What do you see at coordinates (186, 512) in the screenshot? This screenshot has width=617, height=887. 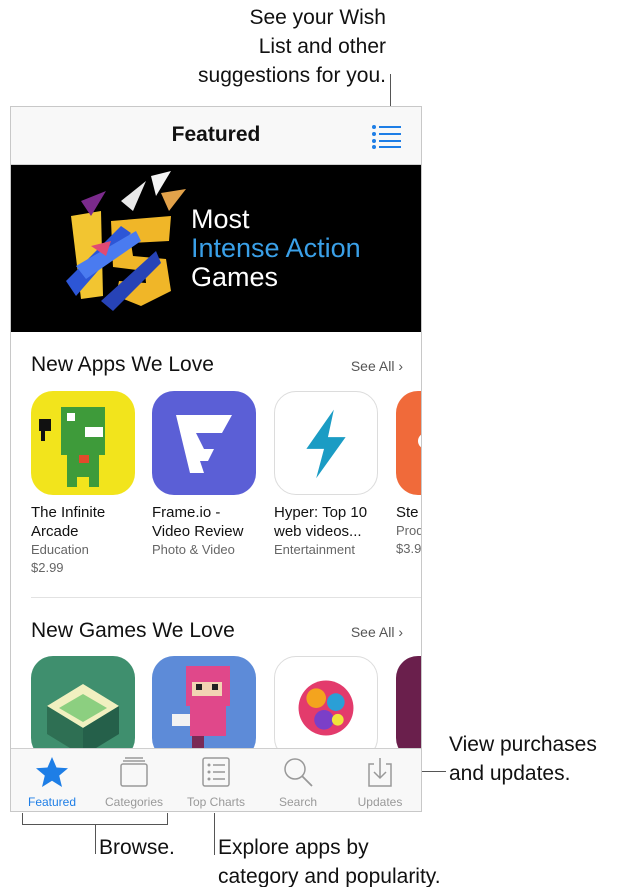 I see `app-name-line1: Frame.io -` at bounding box center [186, 512].